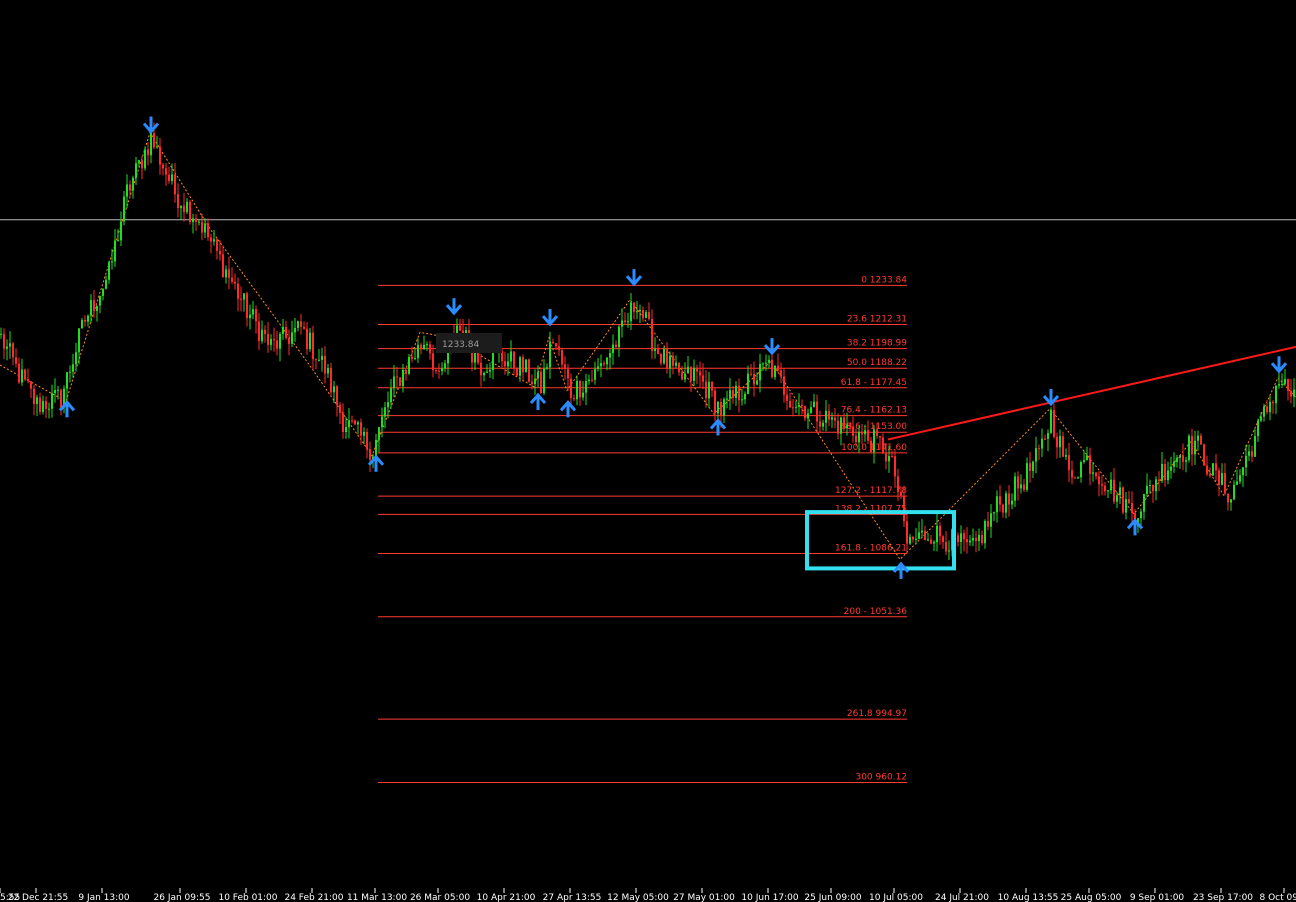 This screenshot has width=1296, height=902. Describe the element at coordinates (638, 897) in the screenshot. I see `x-tick-label: 12 May 05:00` at that location.